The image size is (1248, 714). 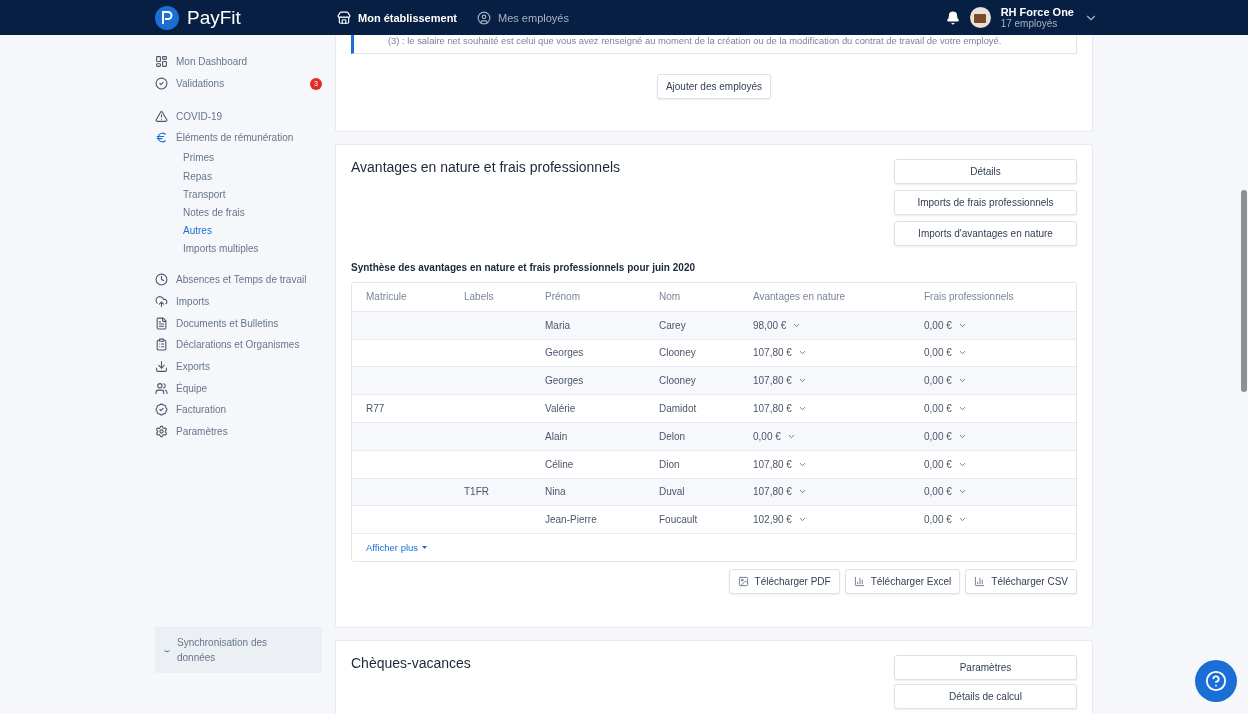 What do you see at coordinates (523, 17) in the screenshot?
I see `nav-tab: Mes employés` at bounding box center [523, 17].